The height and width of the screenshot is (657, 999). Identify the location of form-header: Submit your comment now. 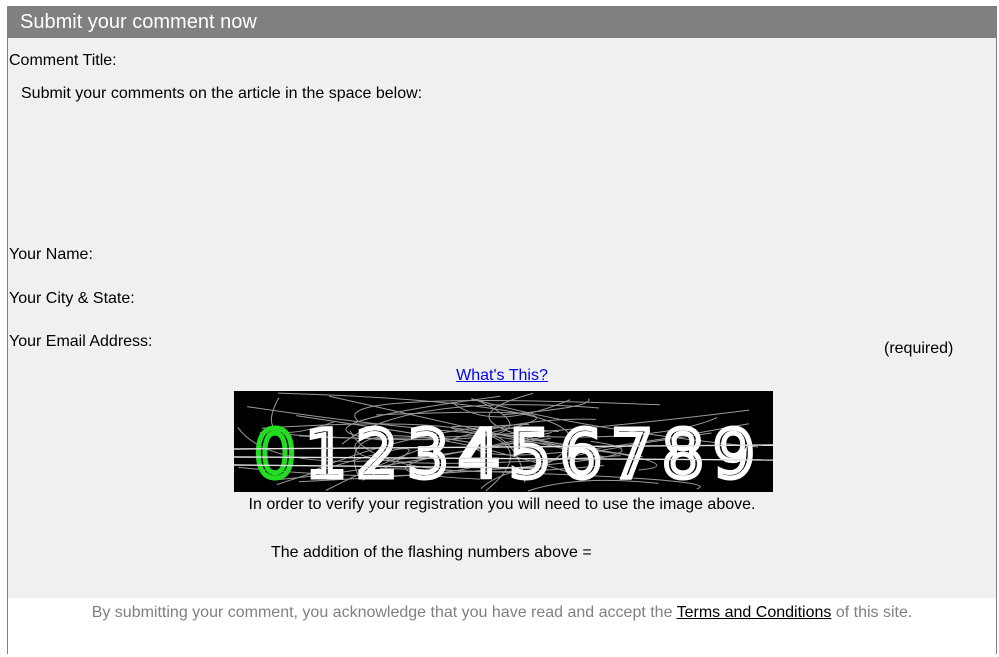
(502, 22).